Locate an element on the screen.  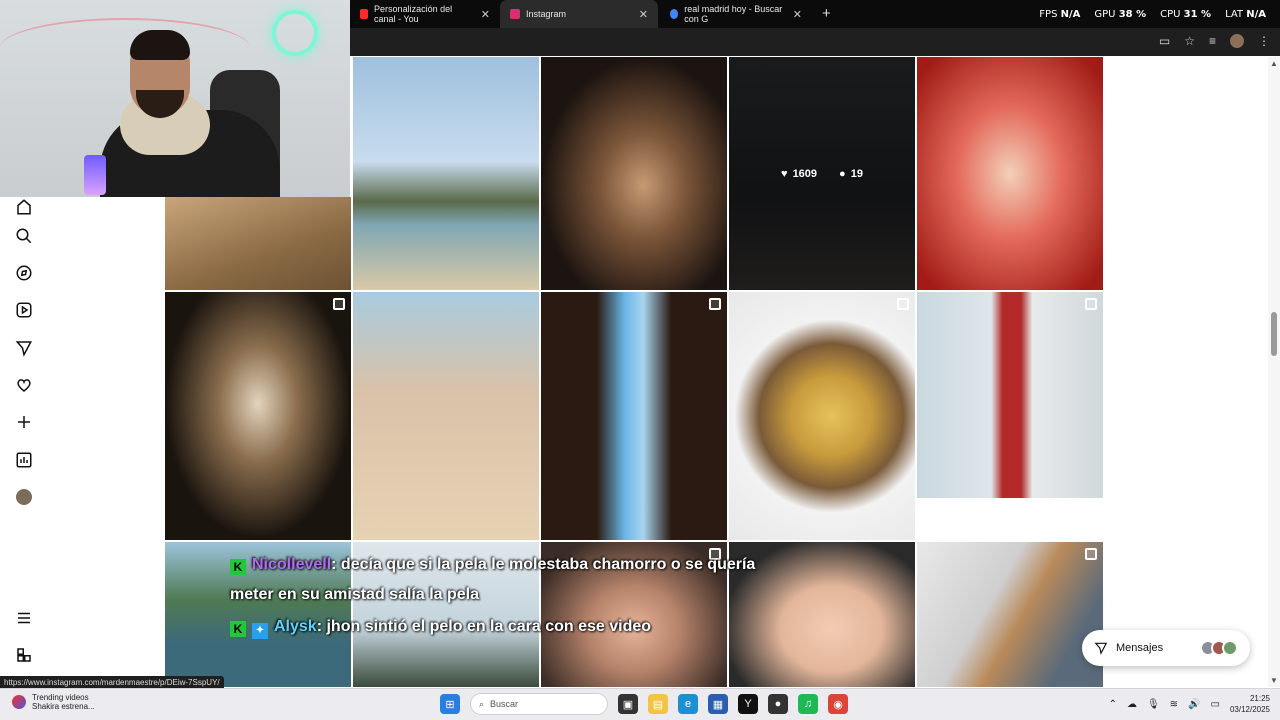
spotify-icon: ♫ is located at coordinates (808, 704).